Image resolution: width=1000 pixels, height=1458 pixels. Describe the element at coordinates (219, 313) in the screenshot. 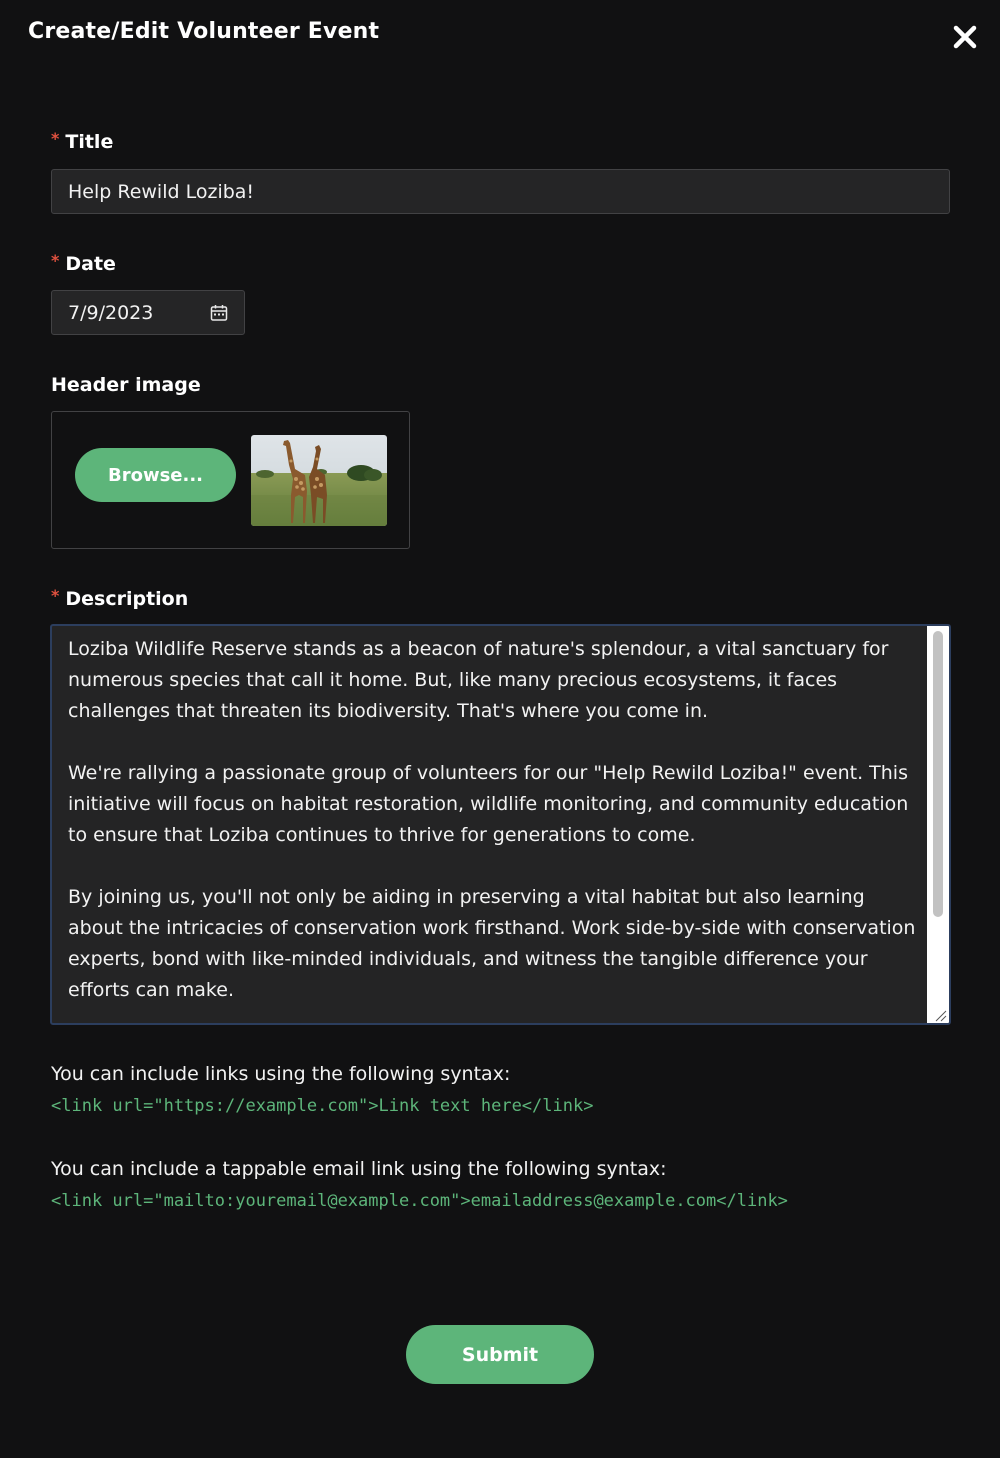

I see `calendar-icon` at that location.